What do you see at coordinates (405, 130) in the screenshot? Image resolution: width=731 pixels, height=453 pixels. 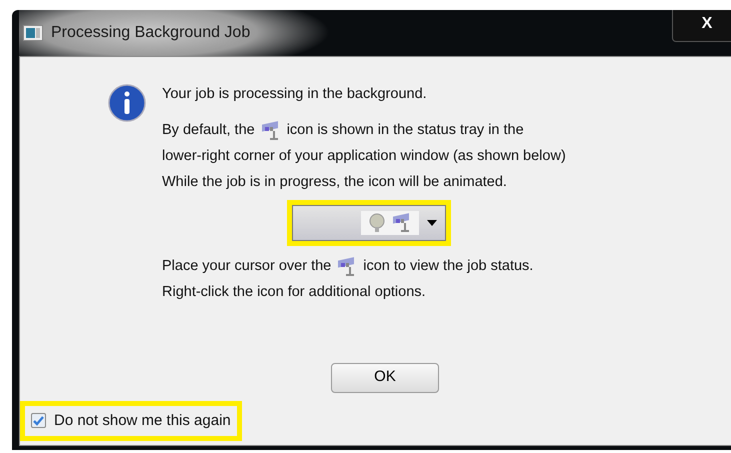 I see `message-text: icon is shown in the status tray in the` at bounding box center [405, 130].